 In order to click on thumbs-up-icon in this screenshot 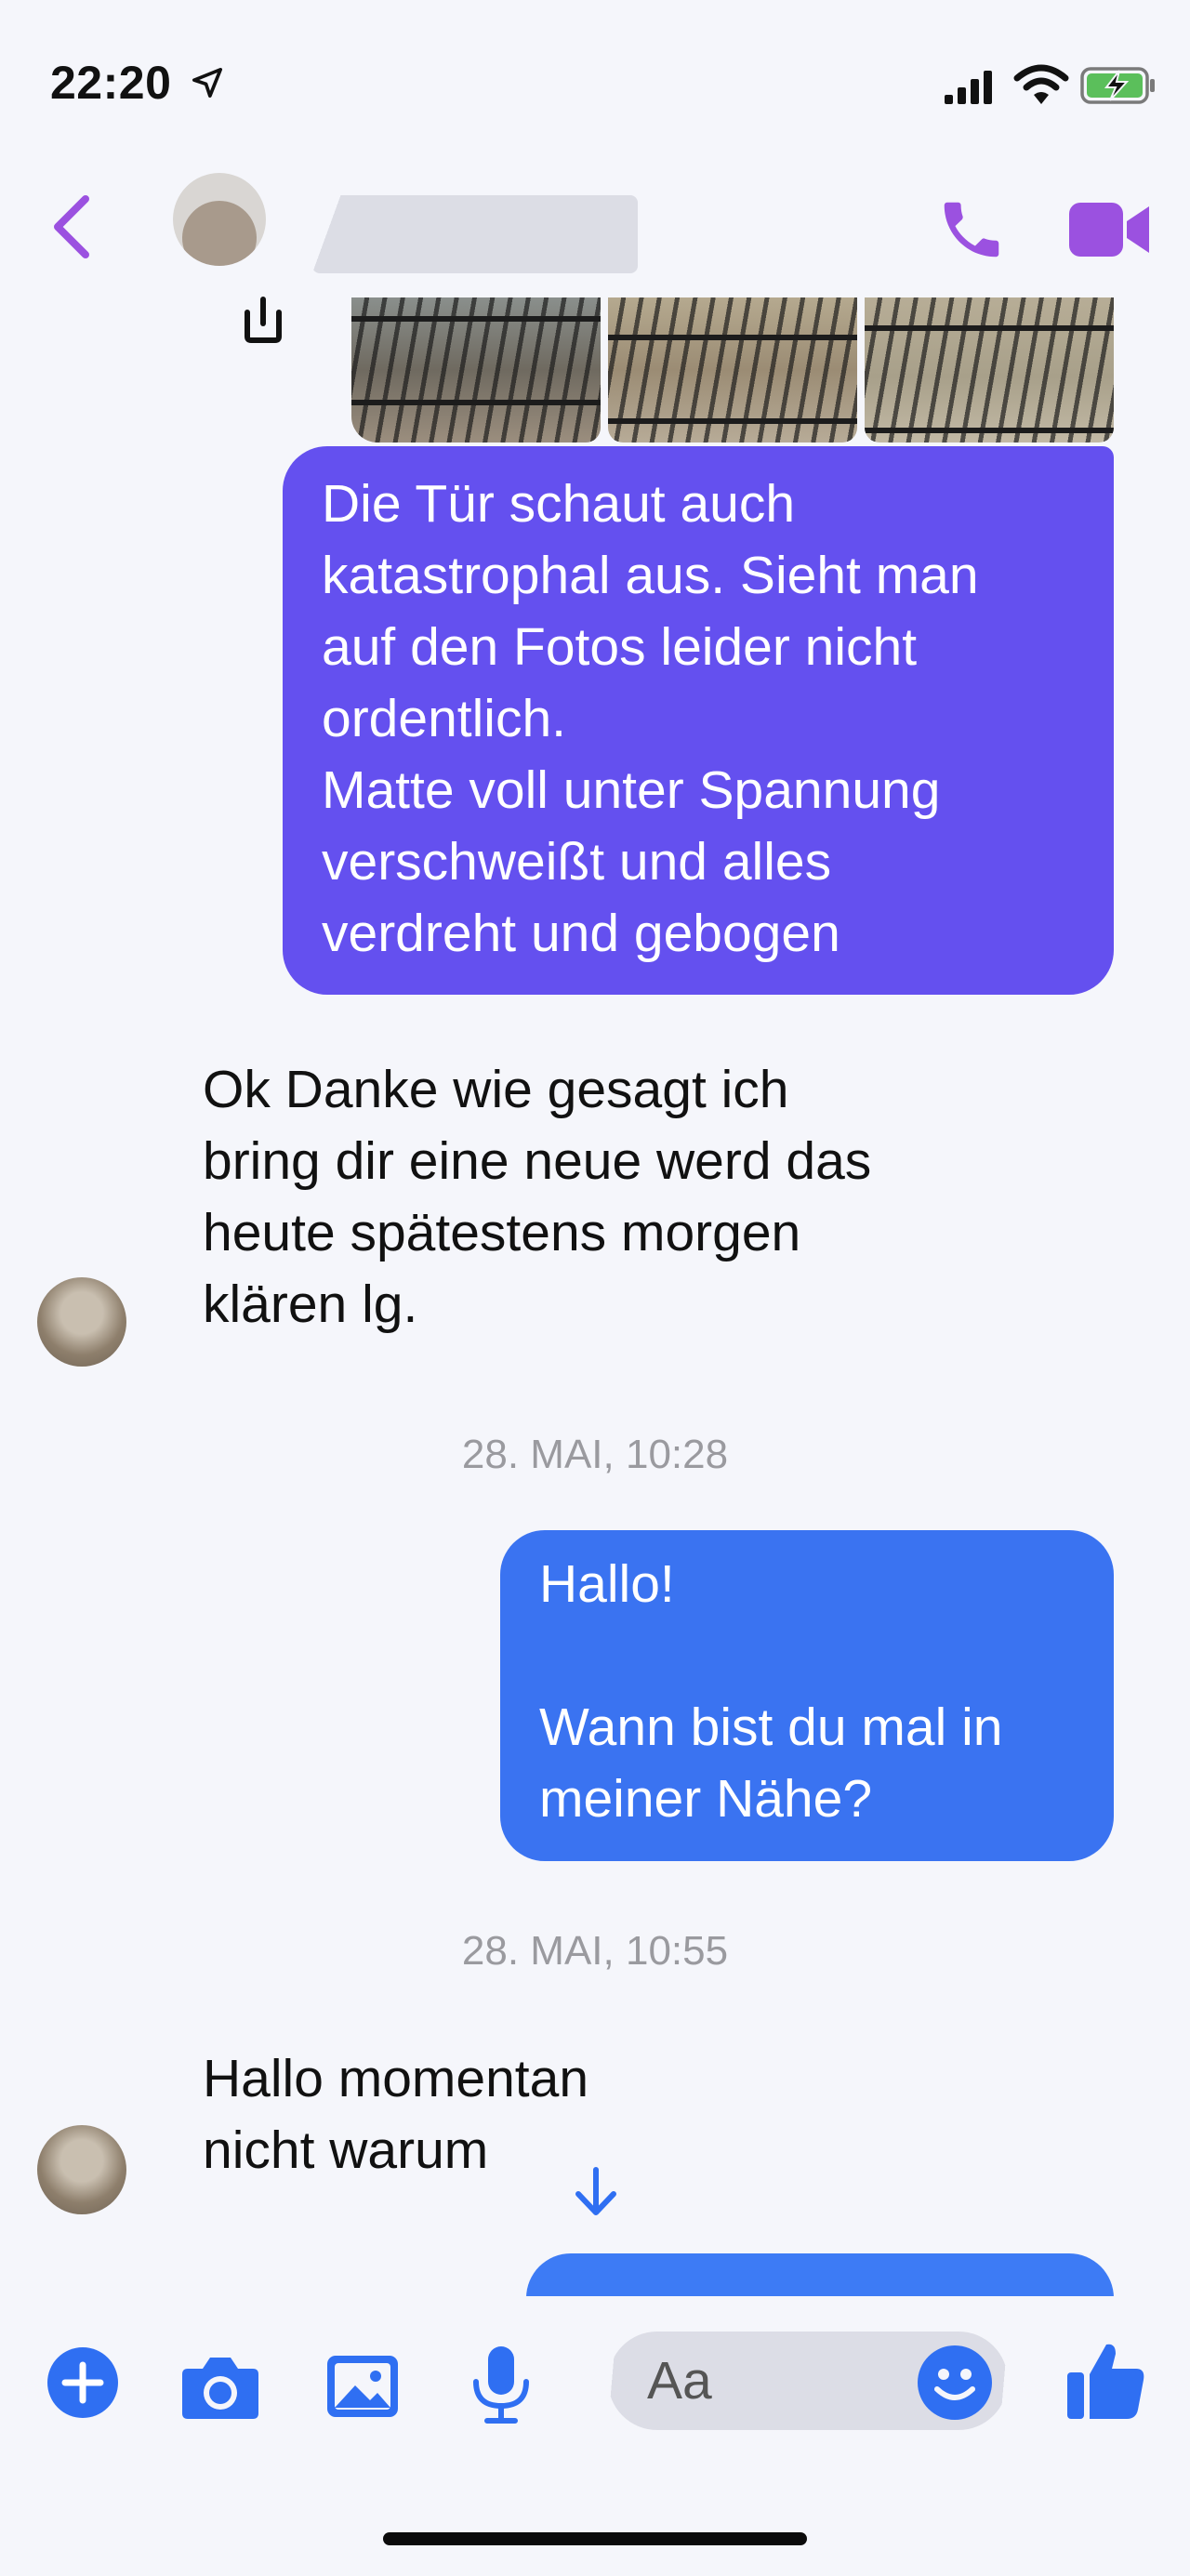, I will do `click(1105, 2380)`.